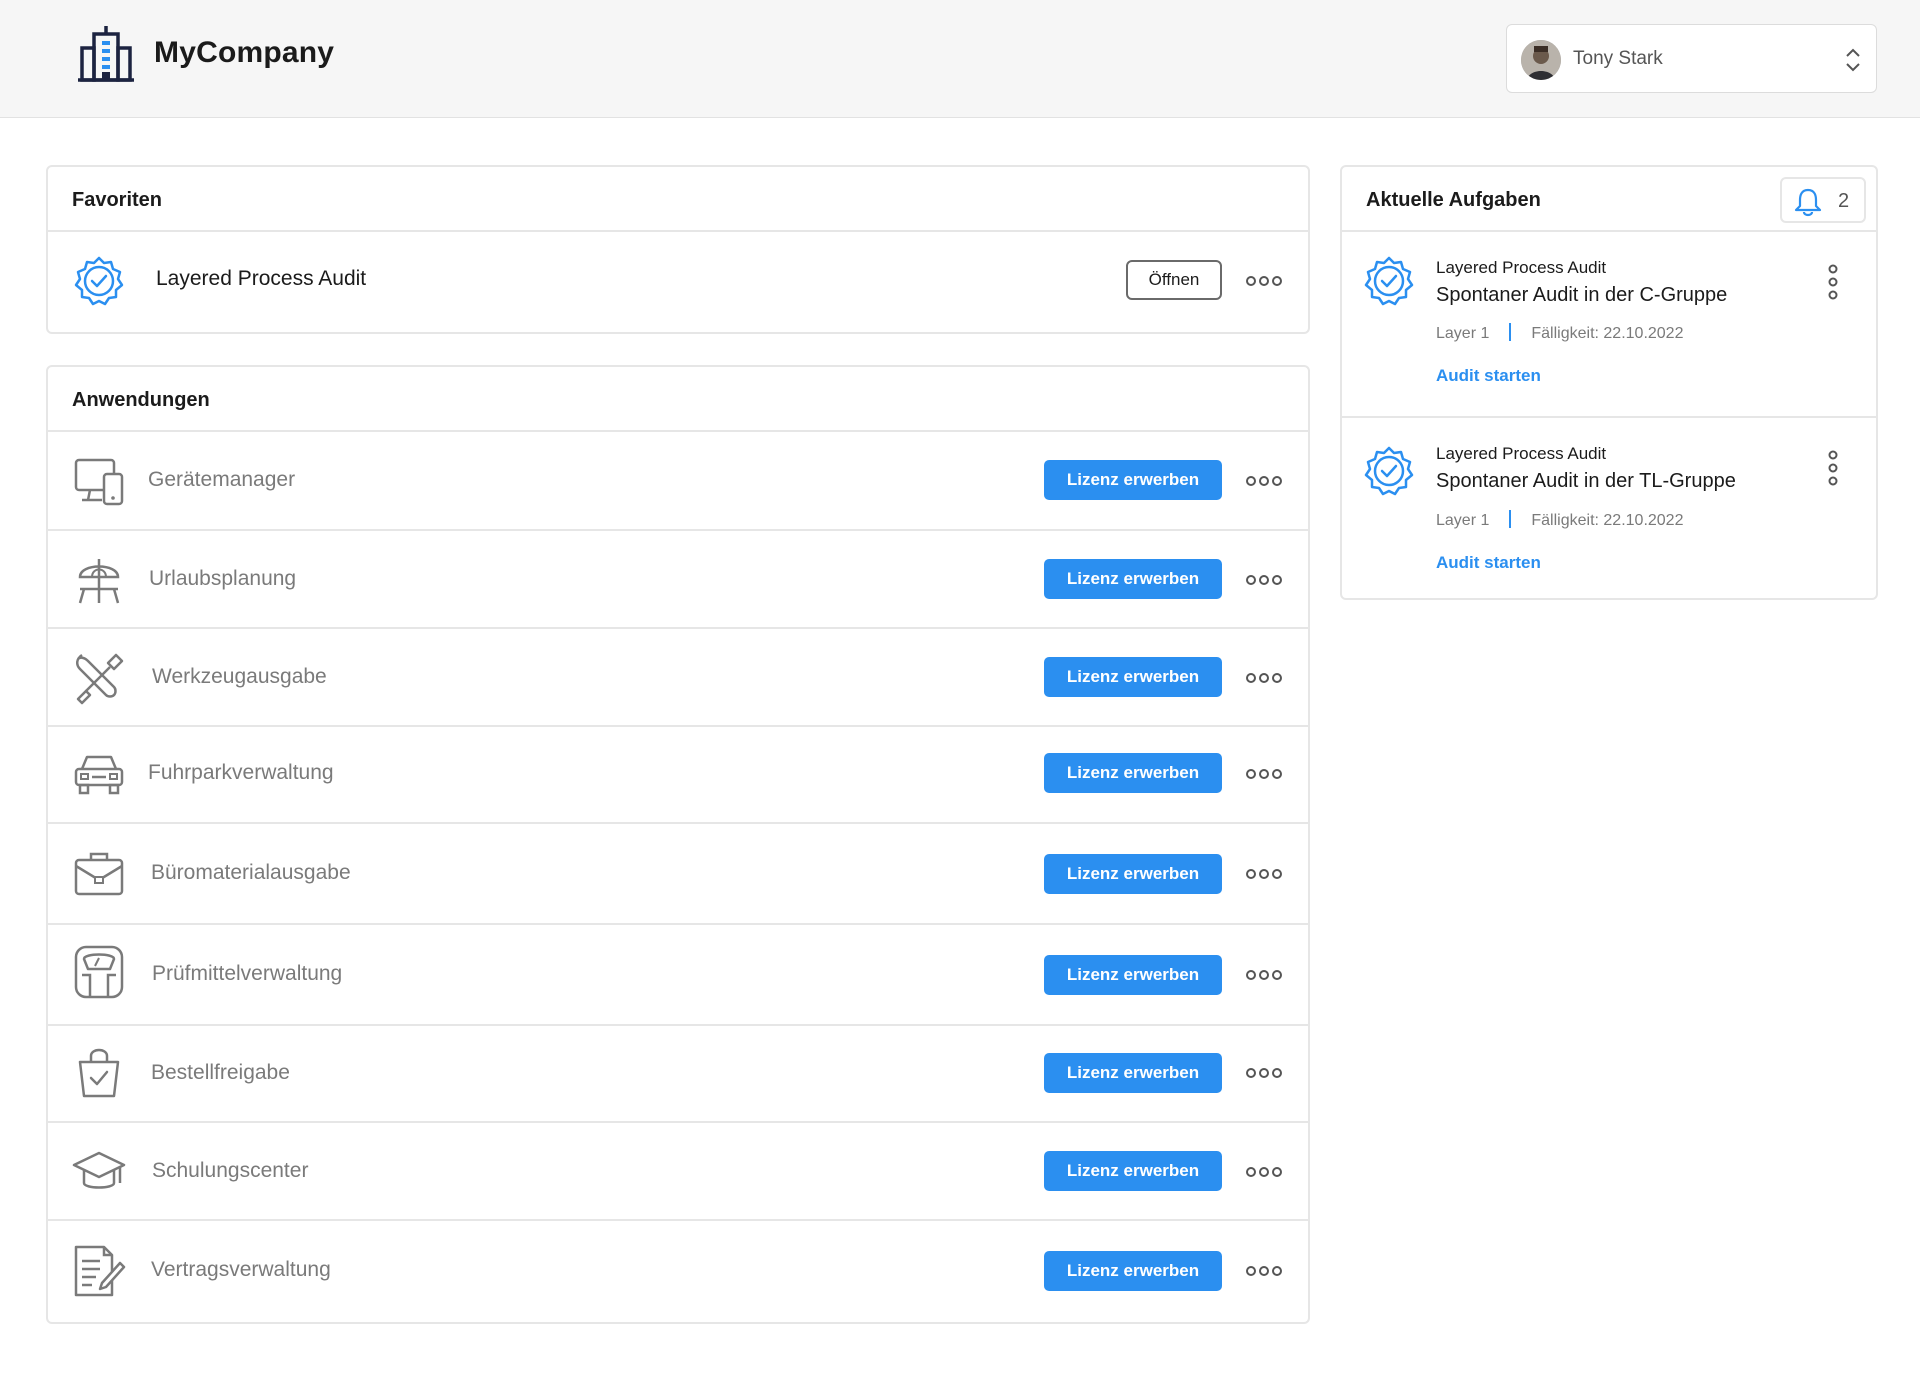  What do you see at coordinates (99, 482) in the screenshot?
I see `devices-icon` at bounding box center [99, 482].